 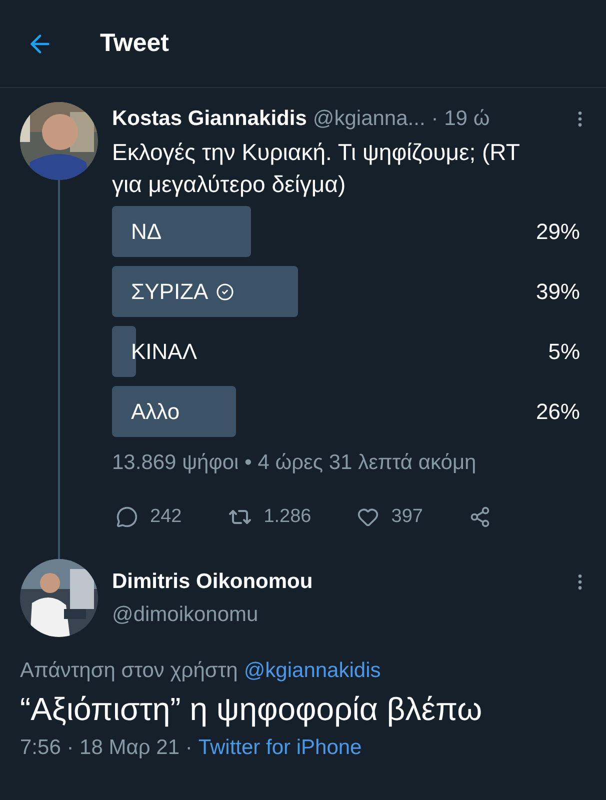 I want to click on author-name: Dimitris Oikonomou, so click(x=212, y=582).